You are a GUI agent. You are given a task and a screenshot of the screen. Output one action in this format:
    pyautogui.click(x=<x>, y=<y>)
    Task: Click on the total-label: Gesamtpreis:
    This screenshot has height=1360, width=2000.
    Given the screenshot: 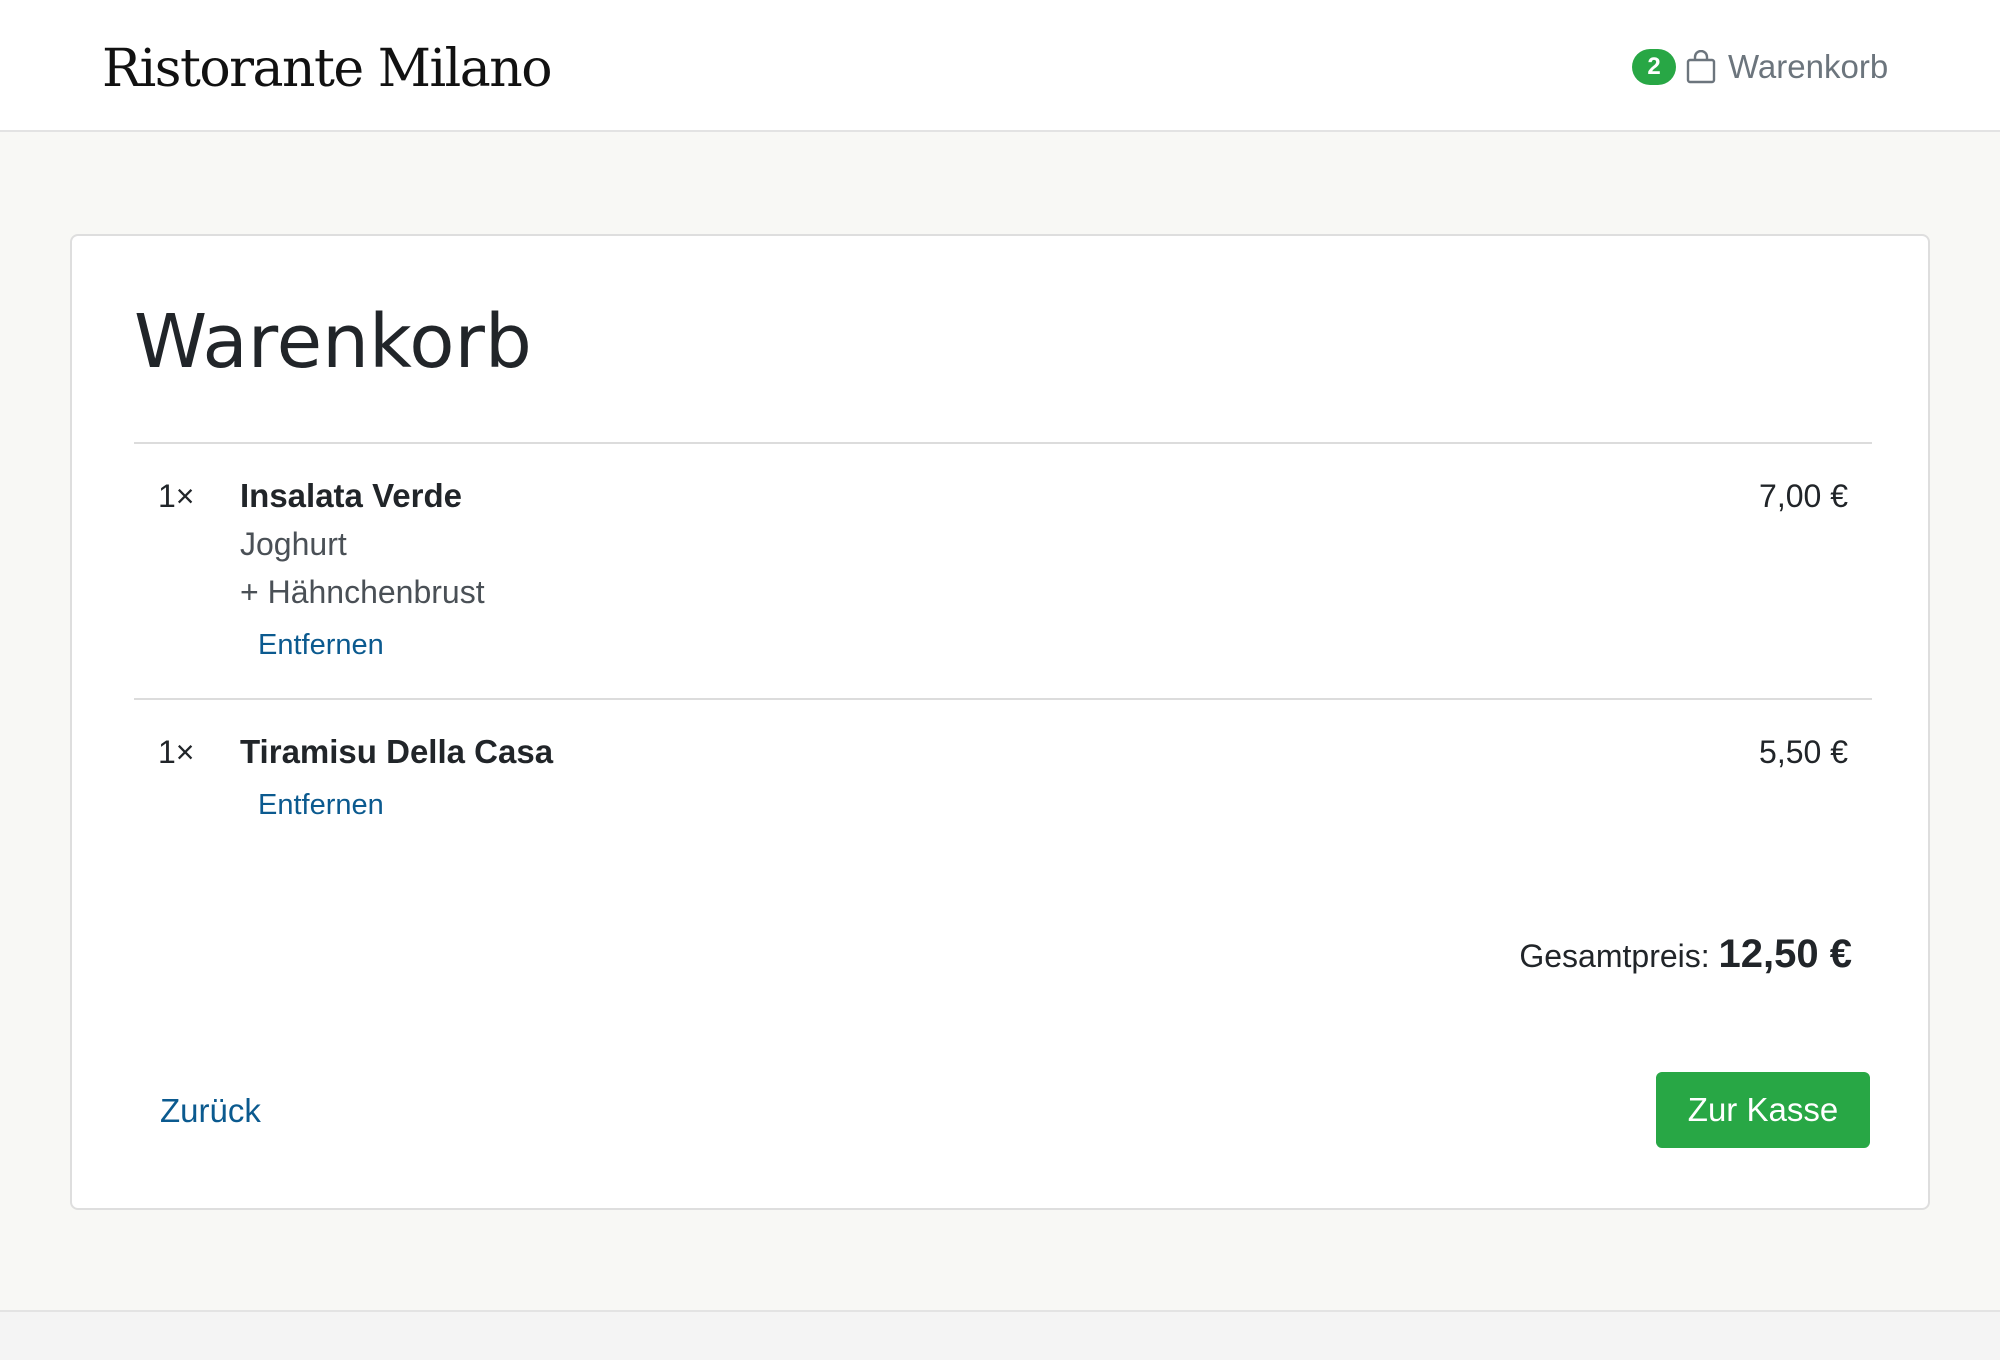 What is the action you would take?
    pyautogui.click(x=1614, y=956)
    